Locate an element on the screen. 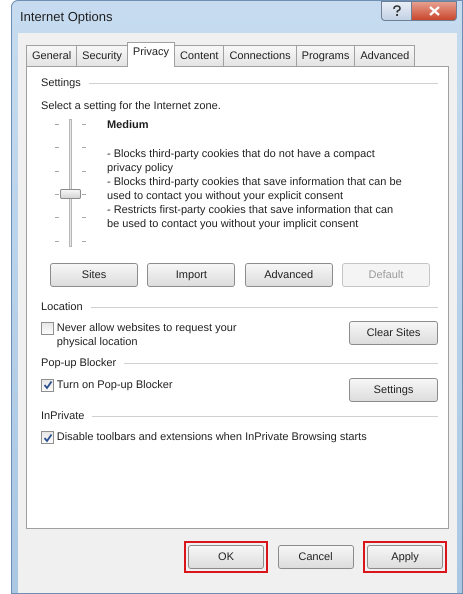 The image size is (463, 594). checkbox-label: Never allow websites to request your physical location is located at coordinates (147, 335).